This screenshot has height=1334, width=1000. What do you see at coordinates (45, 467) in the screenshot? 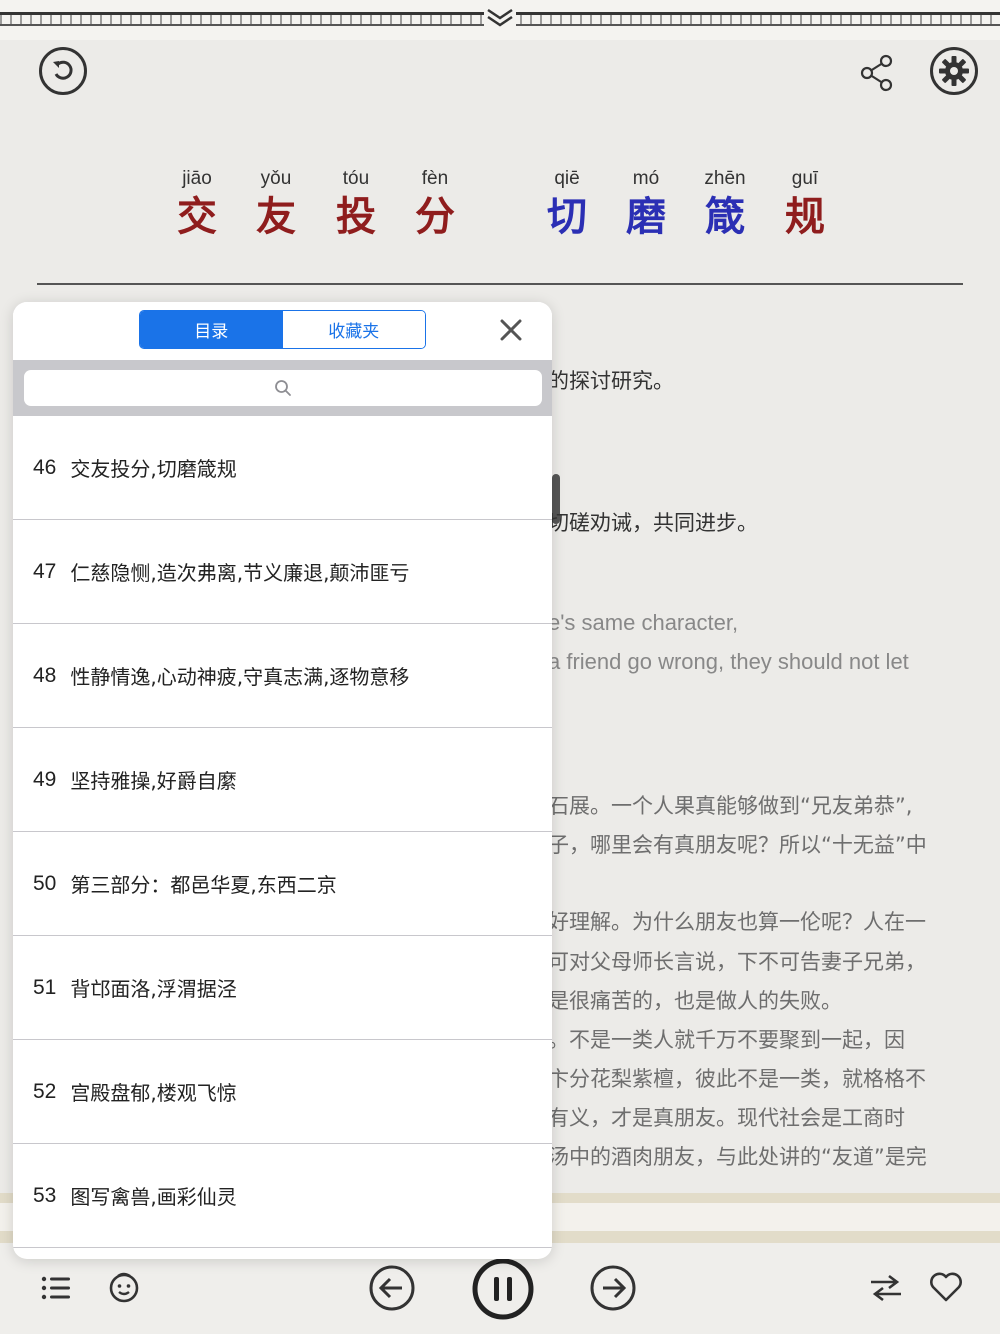
I see `item-number: 46` at bounding box center [45, 467].